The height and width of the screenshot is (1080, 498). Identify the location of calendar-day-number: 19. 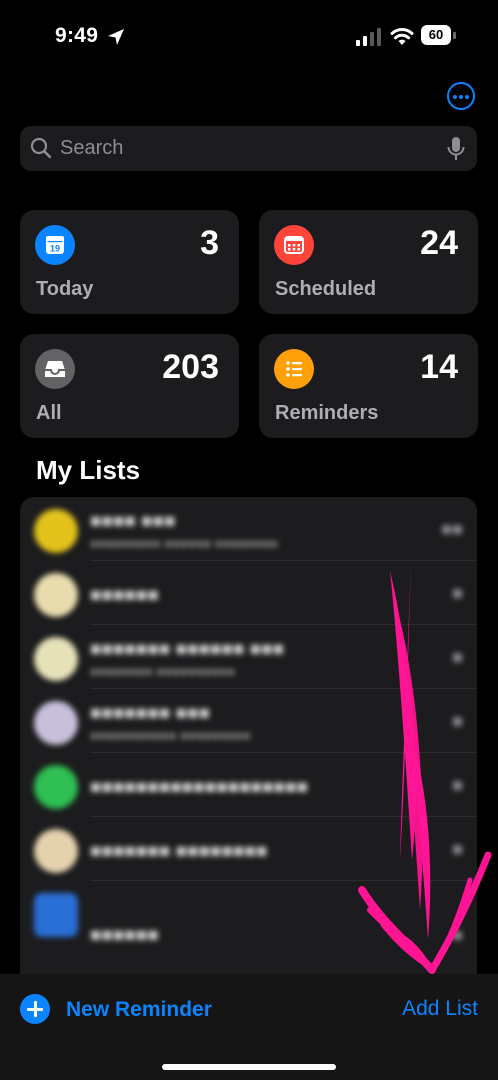
(55, 249).